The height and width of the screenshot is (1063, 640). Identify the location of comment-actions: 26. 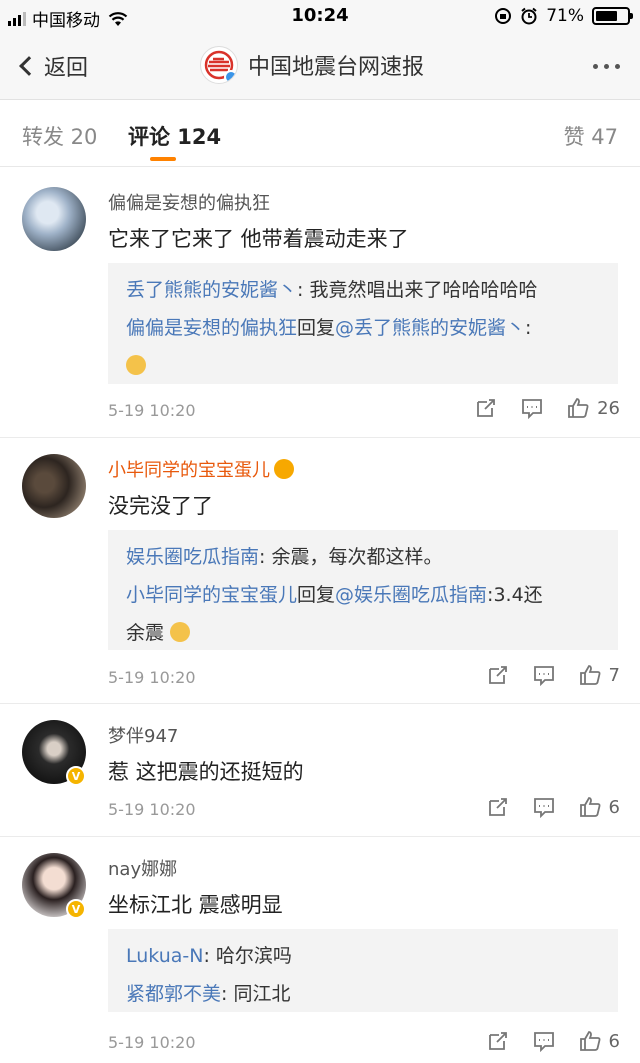
(547, 408).